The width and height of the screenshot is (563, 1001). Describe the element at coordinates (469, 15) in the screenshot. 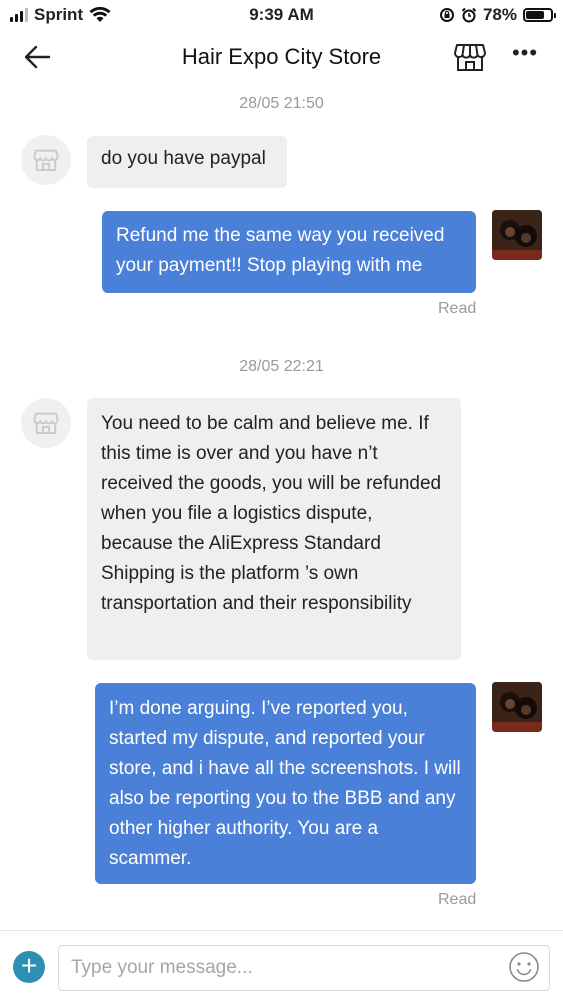

I see `alarm-icon` at that location.